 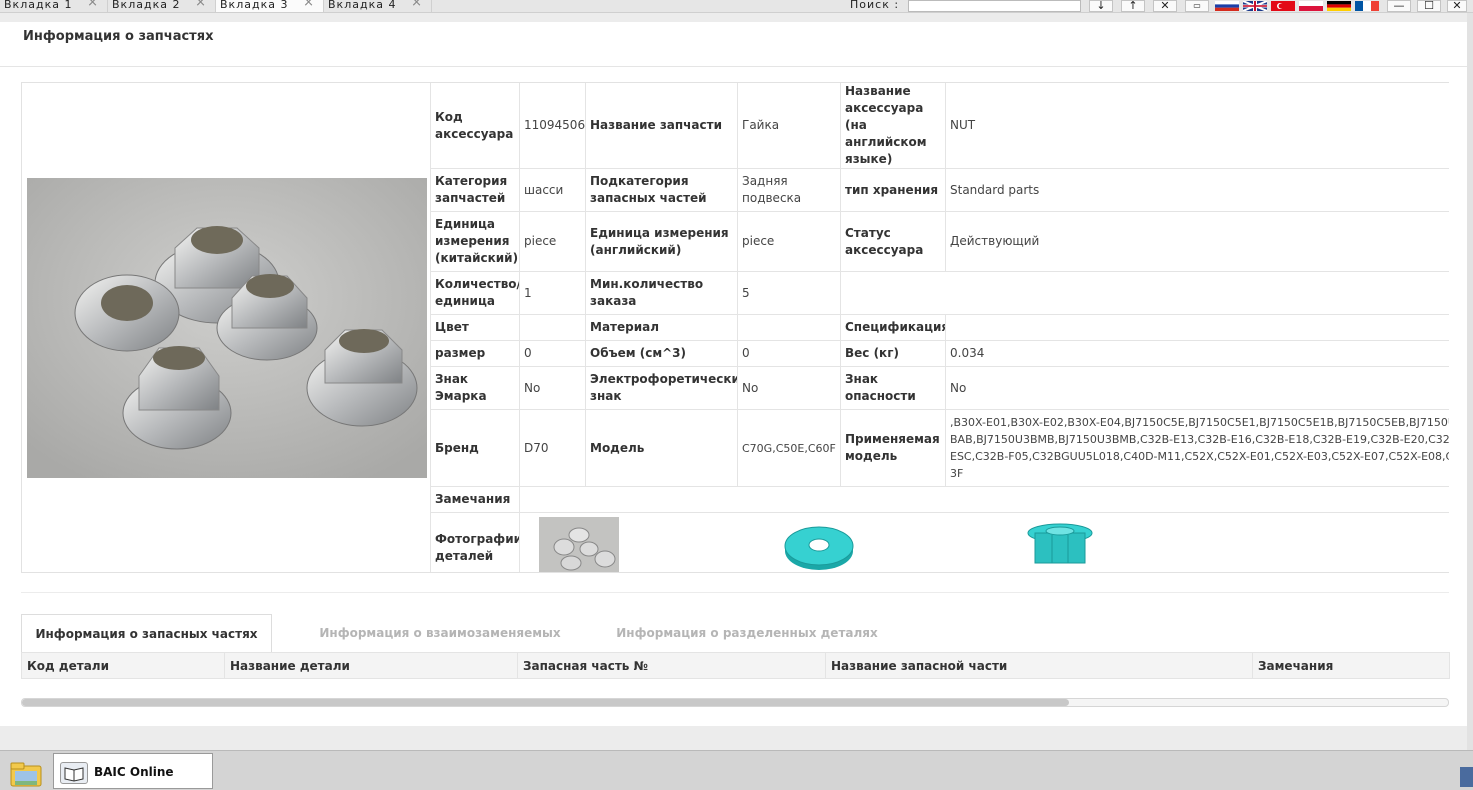 I want to click on danger-label: Знак опасности, so click(x=893, y=388).